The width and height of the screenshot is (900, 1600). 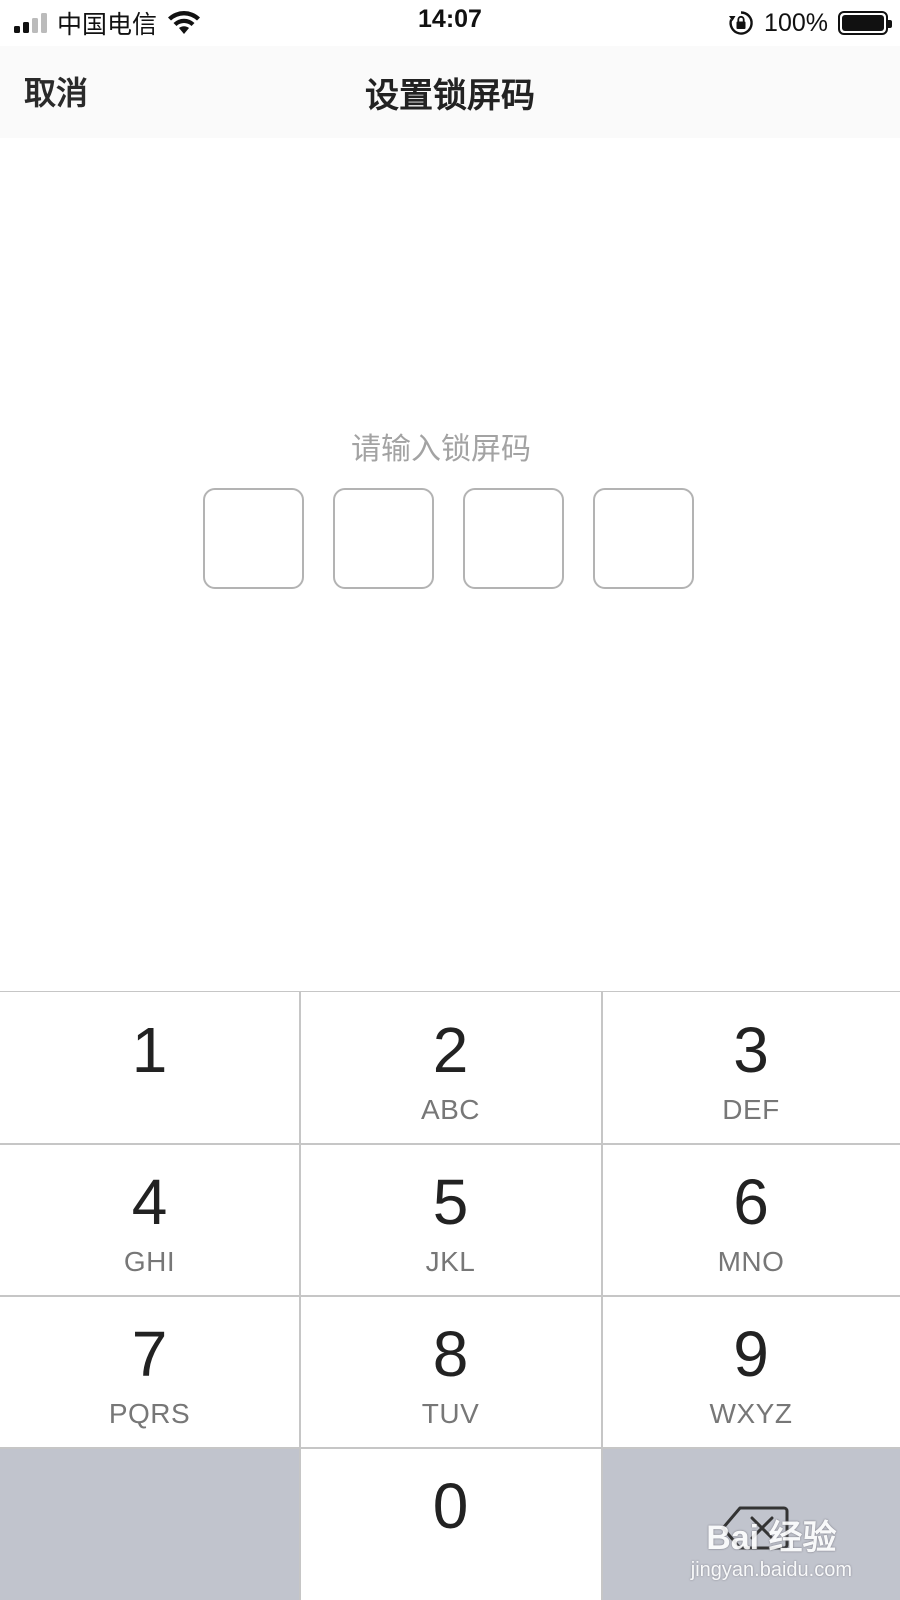 What do you see at coordinates (448, 538) in the screenshot?
I see `passcode-input` at bounding box center [448, 538].